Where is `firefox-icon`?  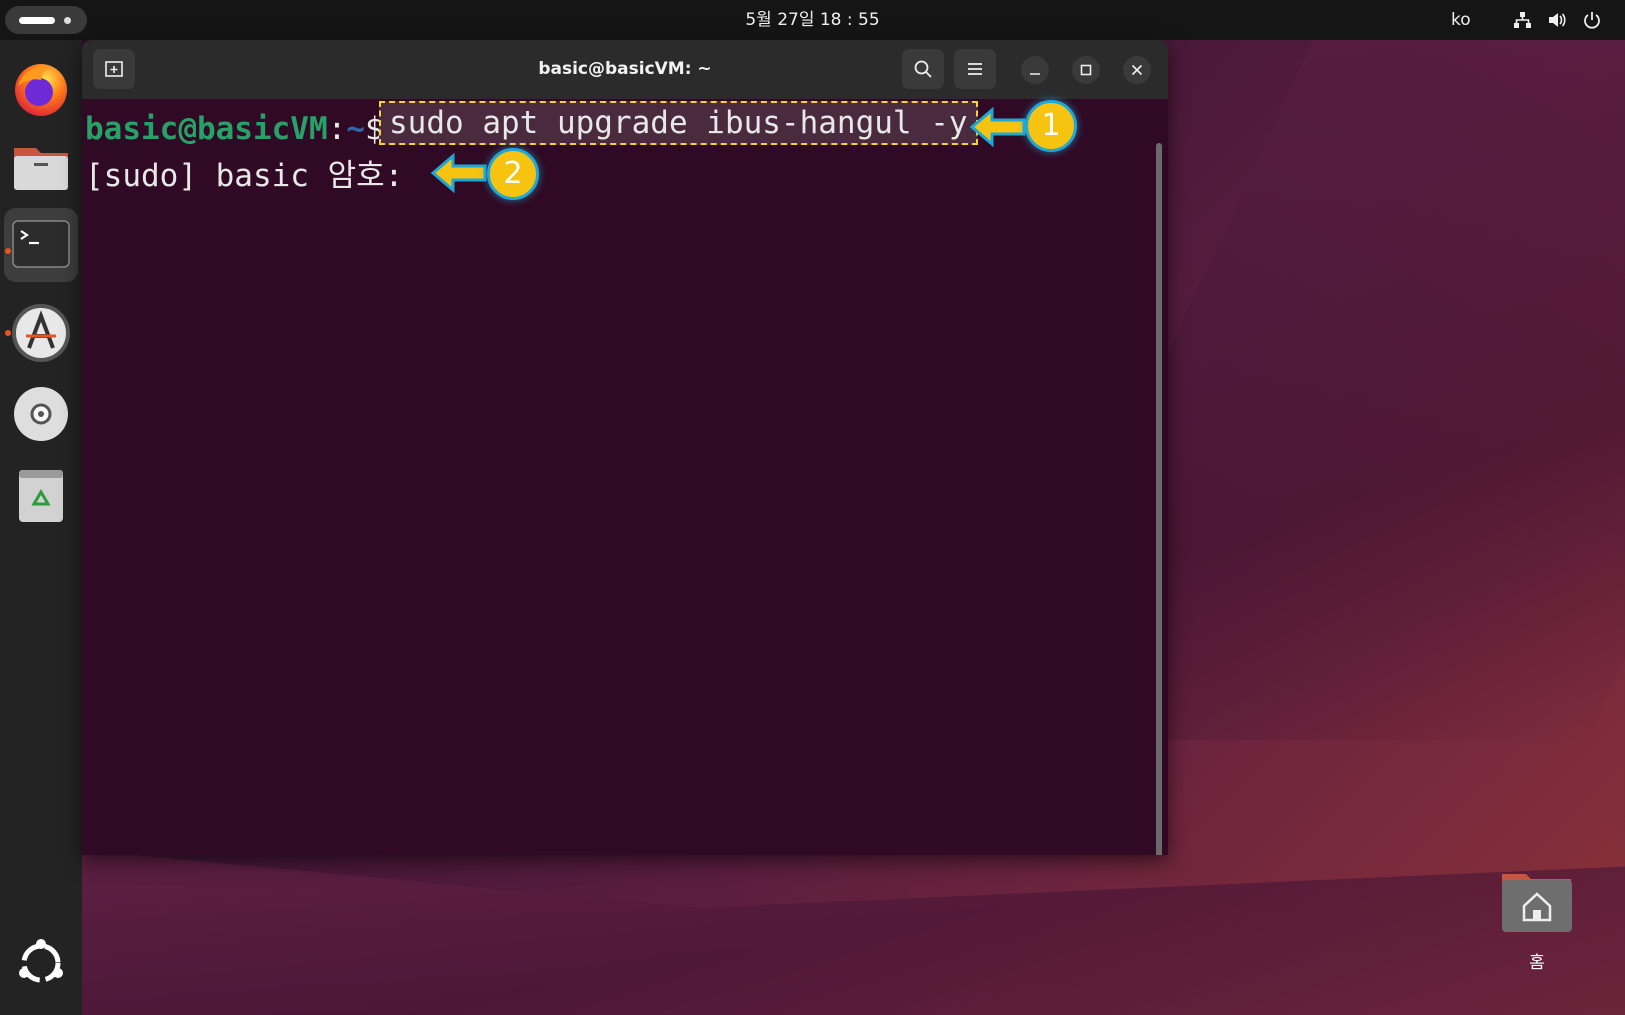
firefox-icon is located at coordinates (41, 87).